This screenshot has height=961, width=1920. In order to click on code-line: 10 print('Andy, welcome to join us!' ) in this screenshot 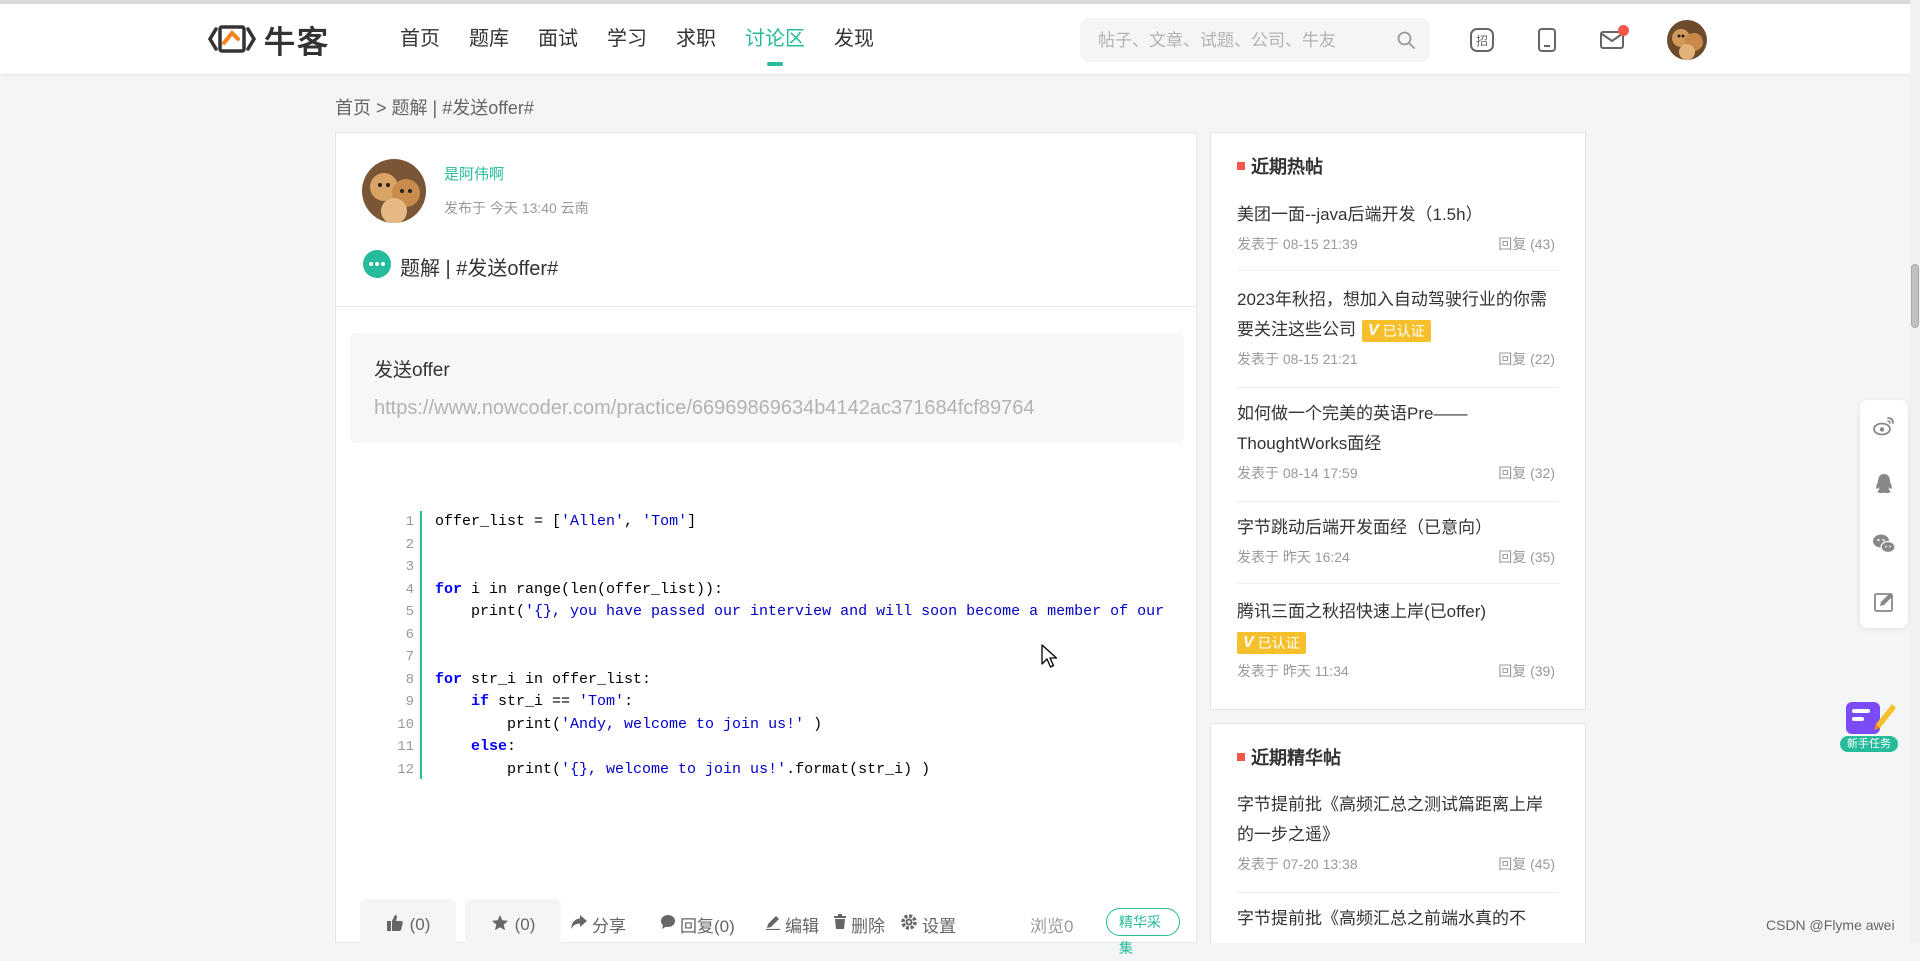, I will do `click(771, 725)`.